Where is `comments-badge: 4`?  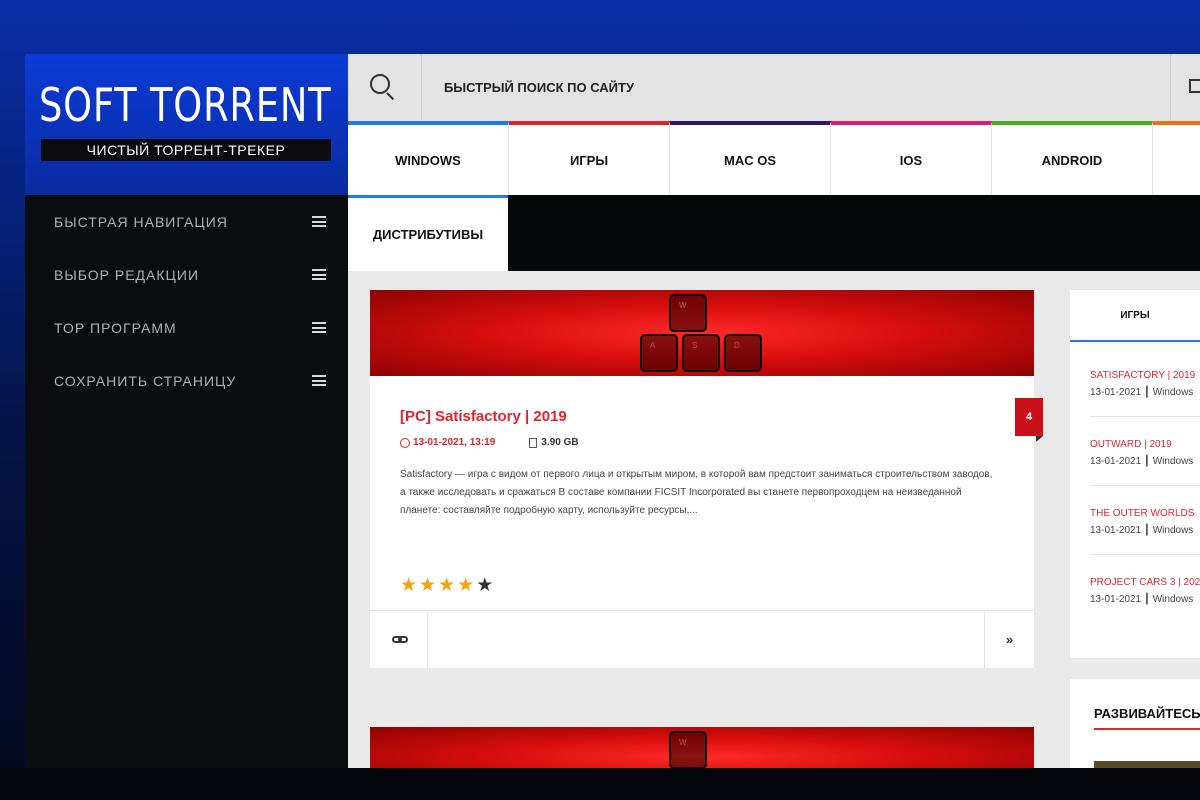
comments-badge: 4 is located at coordinates (1029, 417).